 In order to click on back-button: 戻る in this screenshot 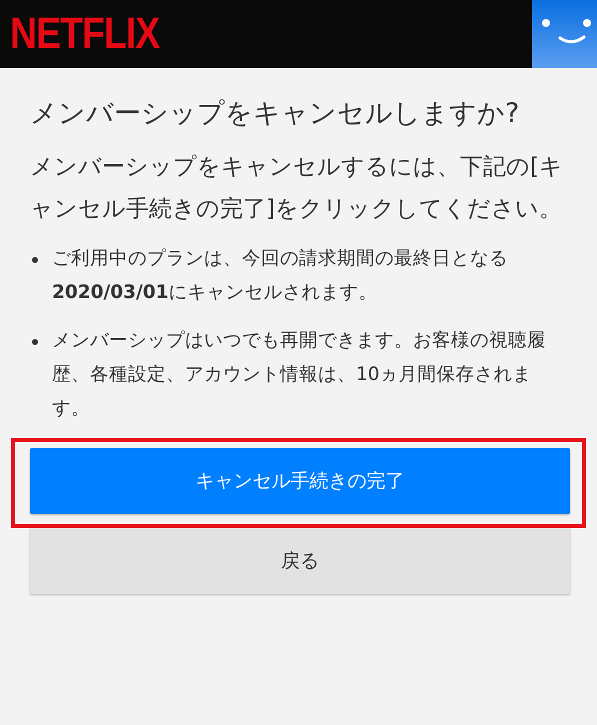, I will do `click(300, 561)`.